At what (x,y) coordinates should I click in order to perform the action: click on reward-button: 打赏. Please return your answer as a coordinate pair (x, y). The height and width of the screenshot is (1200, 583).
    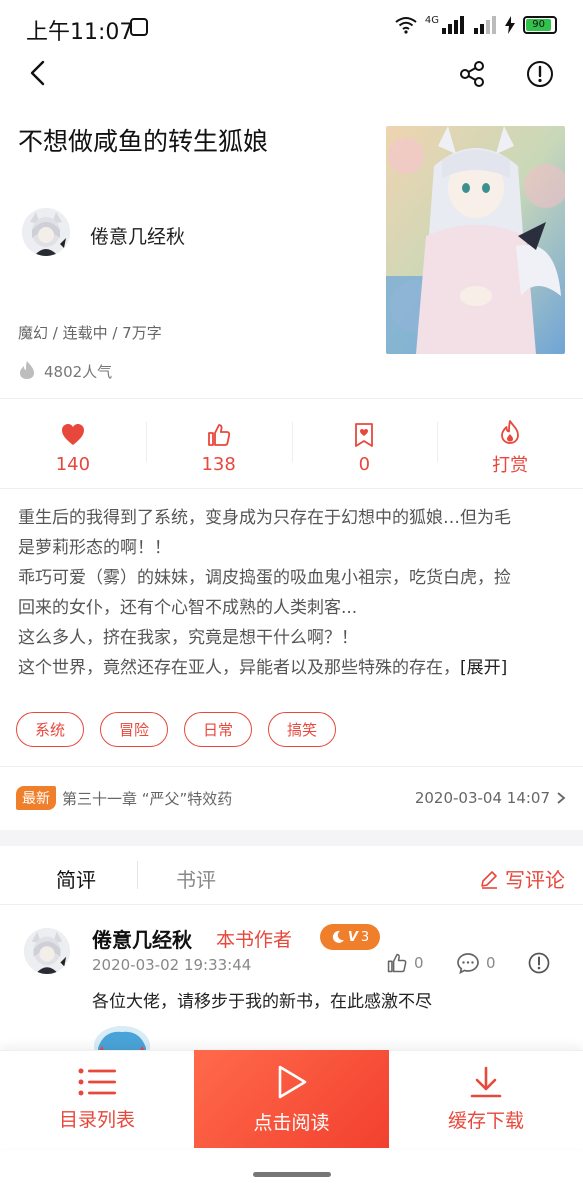
    Looking at the image, I should click on (510, 448).